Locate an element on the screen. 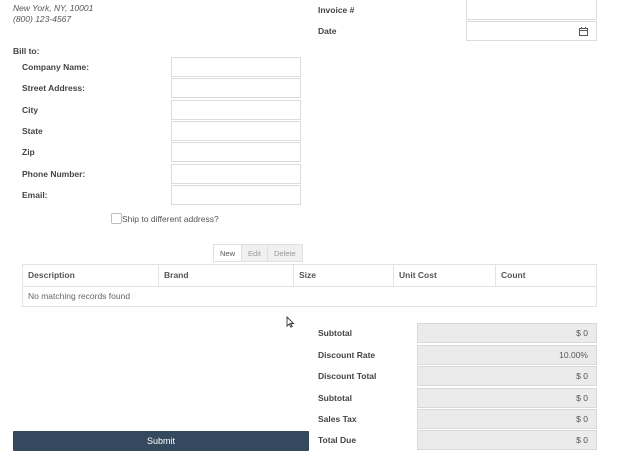 This screenshot has height=466, width=624. company-address: New York, NY, 10001 is located at coordinates (53, 8).